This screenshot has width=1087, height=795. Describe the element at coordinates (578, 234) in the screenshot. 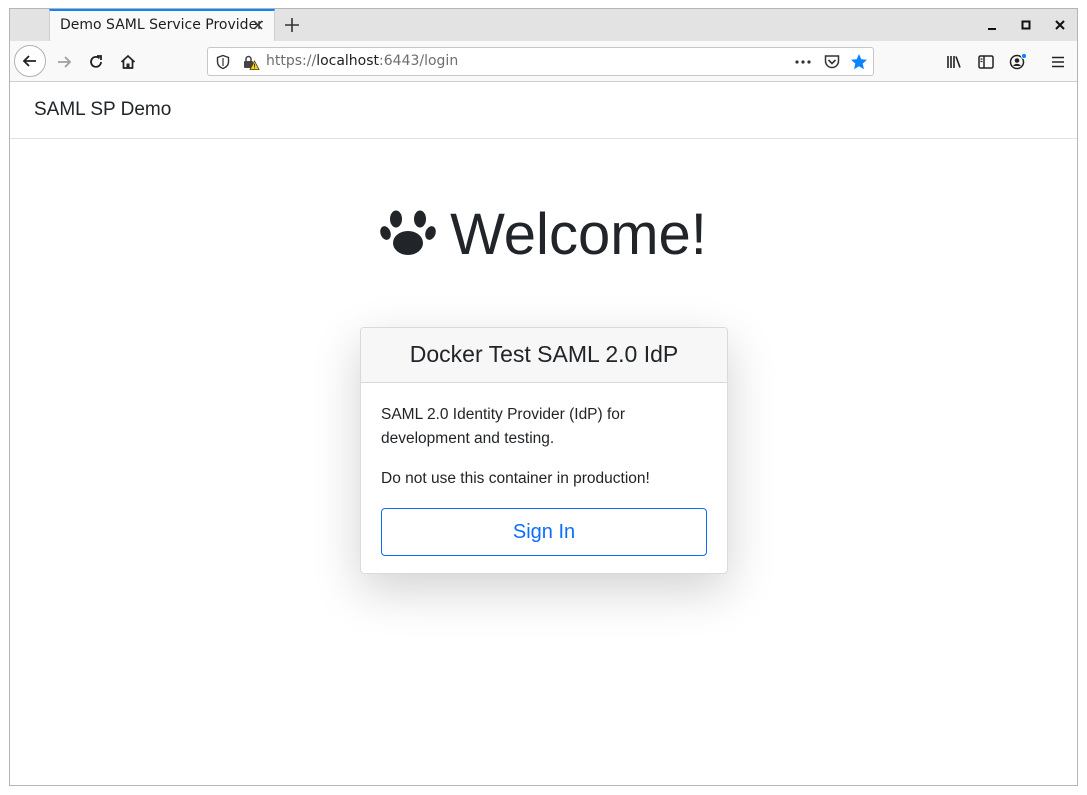

I see `welcome-text: Welcome!` at that location.